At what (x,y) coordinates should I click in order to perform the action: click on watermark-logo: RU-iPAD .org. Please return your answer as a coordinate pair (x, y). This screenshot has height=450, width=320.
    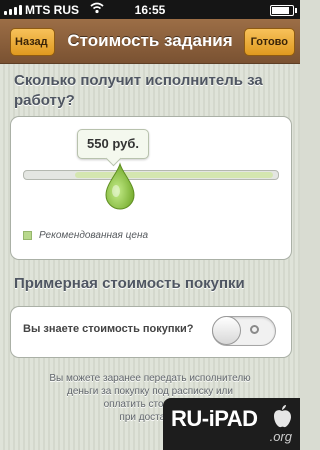
    Looking at the image, I should click on (231, 424).